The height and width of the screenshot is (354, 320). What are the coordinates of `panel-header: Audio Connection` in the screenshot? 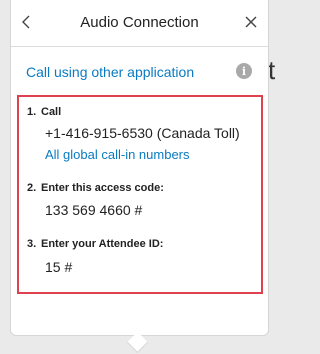 It's located at (139, 23).